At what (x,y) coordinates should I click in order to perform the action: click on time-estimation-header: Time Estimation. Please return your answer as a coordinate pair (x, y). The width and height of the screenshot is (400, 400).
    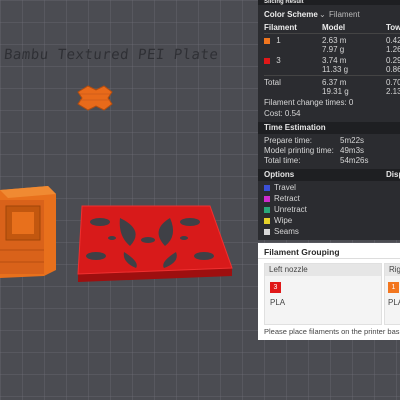
    Looking at the image, I should click on (329, 128).